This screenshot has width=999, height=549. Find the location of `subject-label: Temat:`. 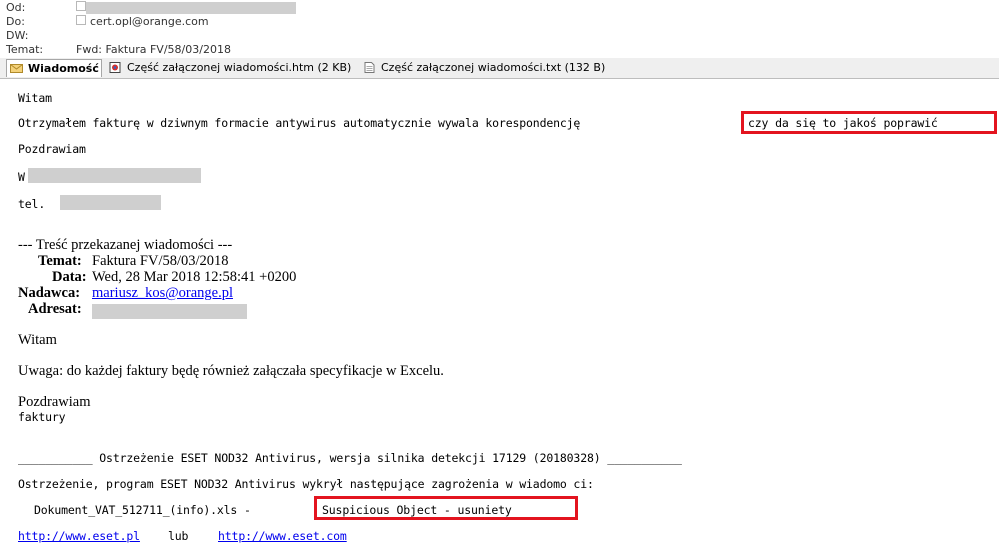

subject-label: Temat: is located at coordinates (25, 49).